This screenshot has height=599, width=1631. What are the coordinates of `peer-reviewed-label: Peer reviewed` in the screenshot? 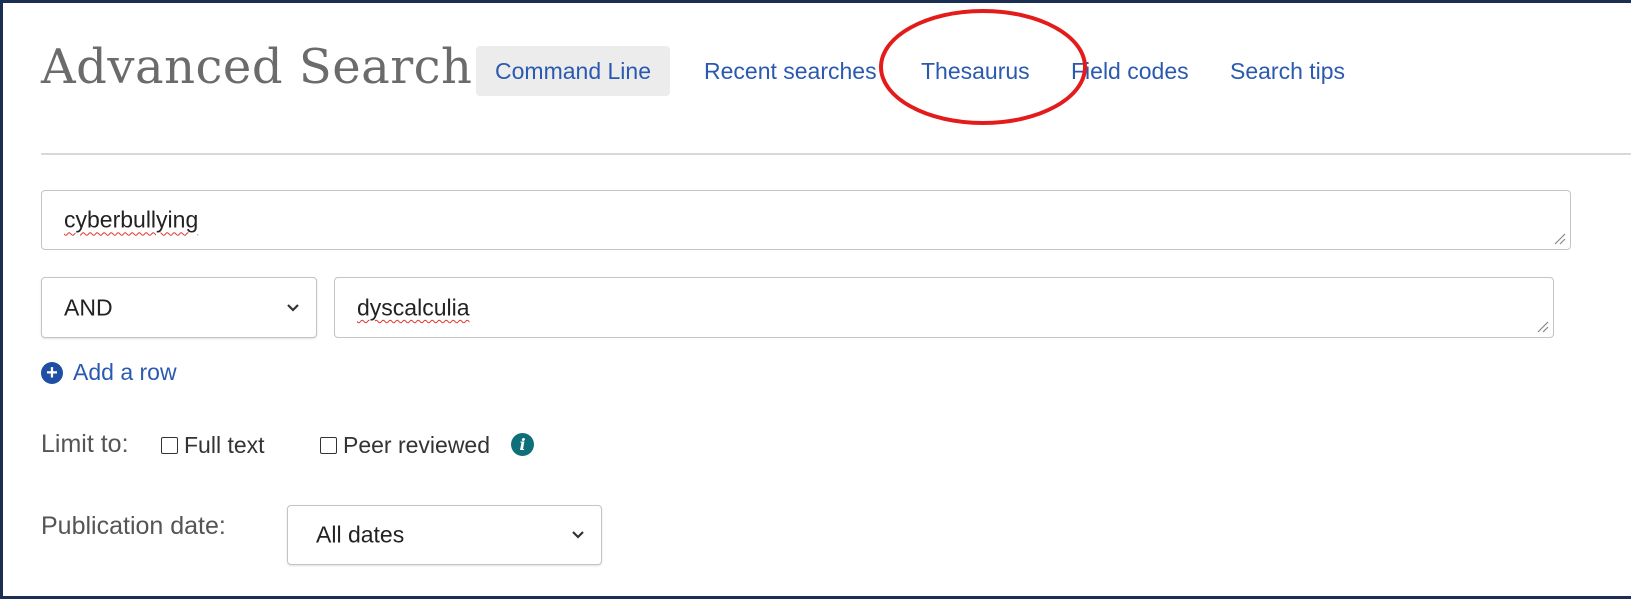 It's located at (417, 445).